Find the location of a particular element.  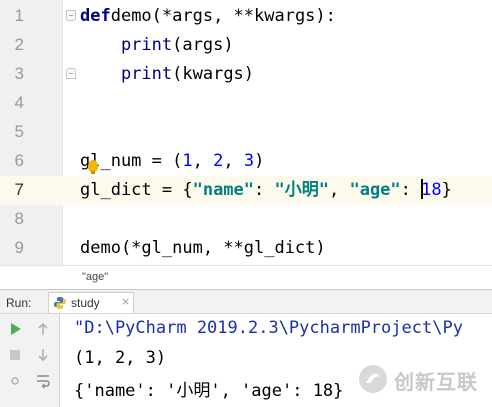

line-number-cell: 1 is located at coordinates (31, 16).